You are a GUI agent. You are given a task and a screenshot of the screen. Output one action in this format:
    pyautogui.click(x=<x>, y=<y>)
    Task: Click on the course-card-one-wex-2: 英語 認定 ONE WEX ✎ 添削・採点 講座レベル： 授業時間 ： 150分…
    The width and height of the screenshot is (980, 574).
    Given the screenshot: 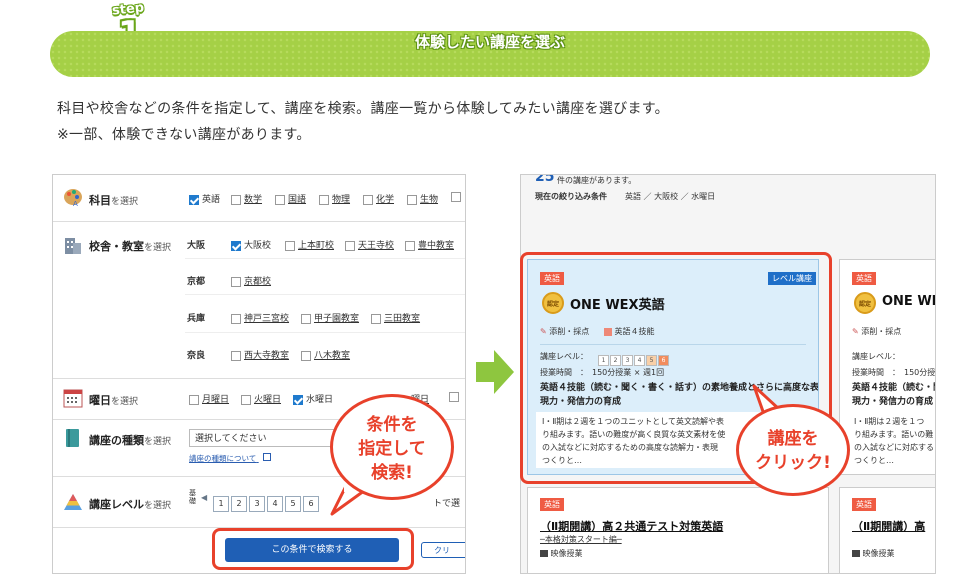 What is the action you would take?
    pyautogui.click(x=887, y=367)
    